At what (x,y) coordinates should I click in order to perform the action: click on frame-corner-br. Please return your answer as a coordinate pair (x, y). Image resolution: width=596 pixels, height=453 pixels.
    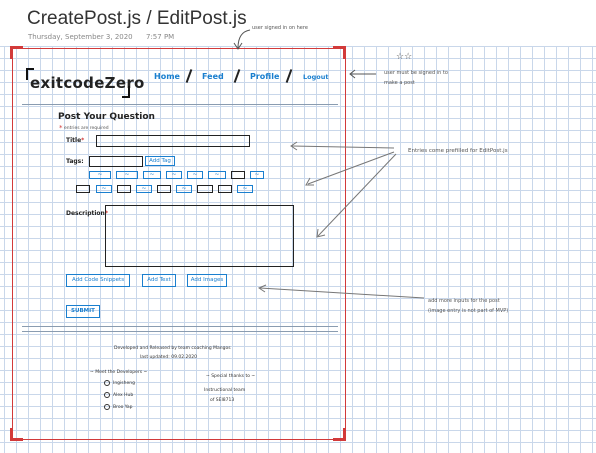
    Looking at the image, I should click on (339, 434).